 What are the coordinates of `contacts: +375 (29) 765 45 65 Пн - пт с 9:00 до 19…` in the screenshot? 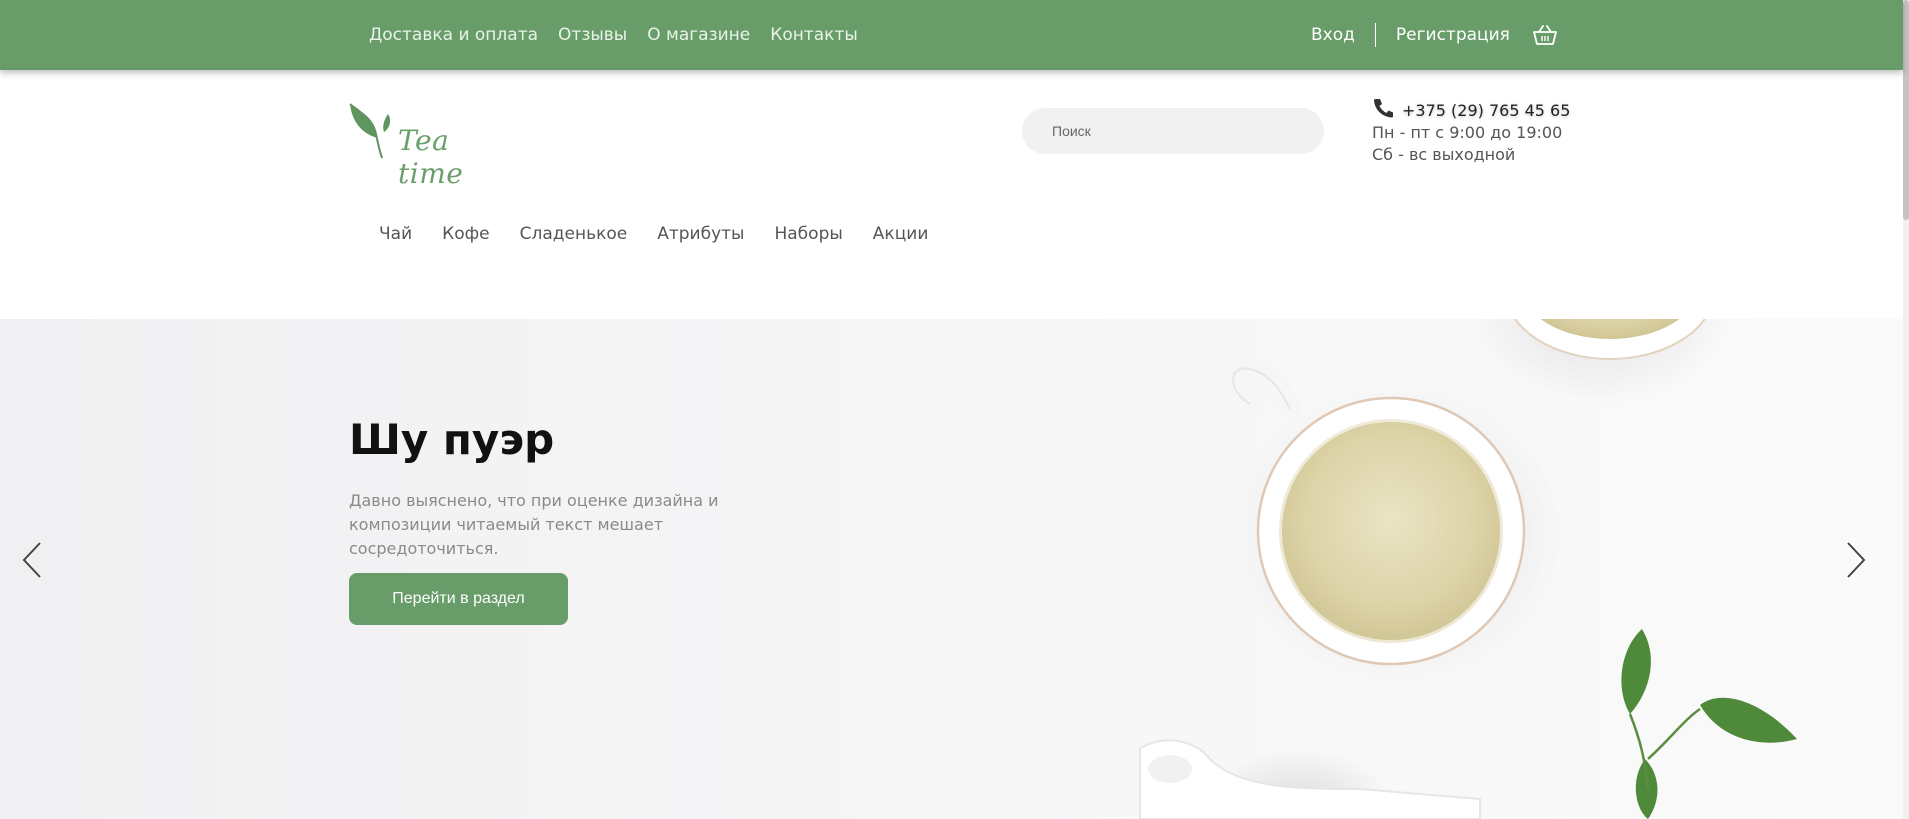 It's located at (1471, 132).